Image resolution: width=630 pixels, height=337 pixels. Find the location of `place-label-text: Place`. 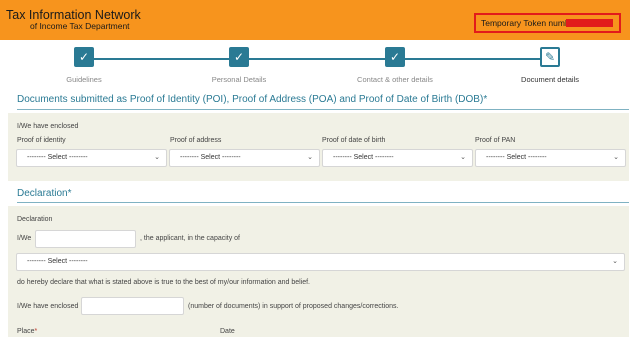

place-label-text: Place is located at coordinates (26, 331).